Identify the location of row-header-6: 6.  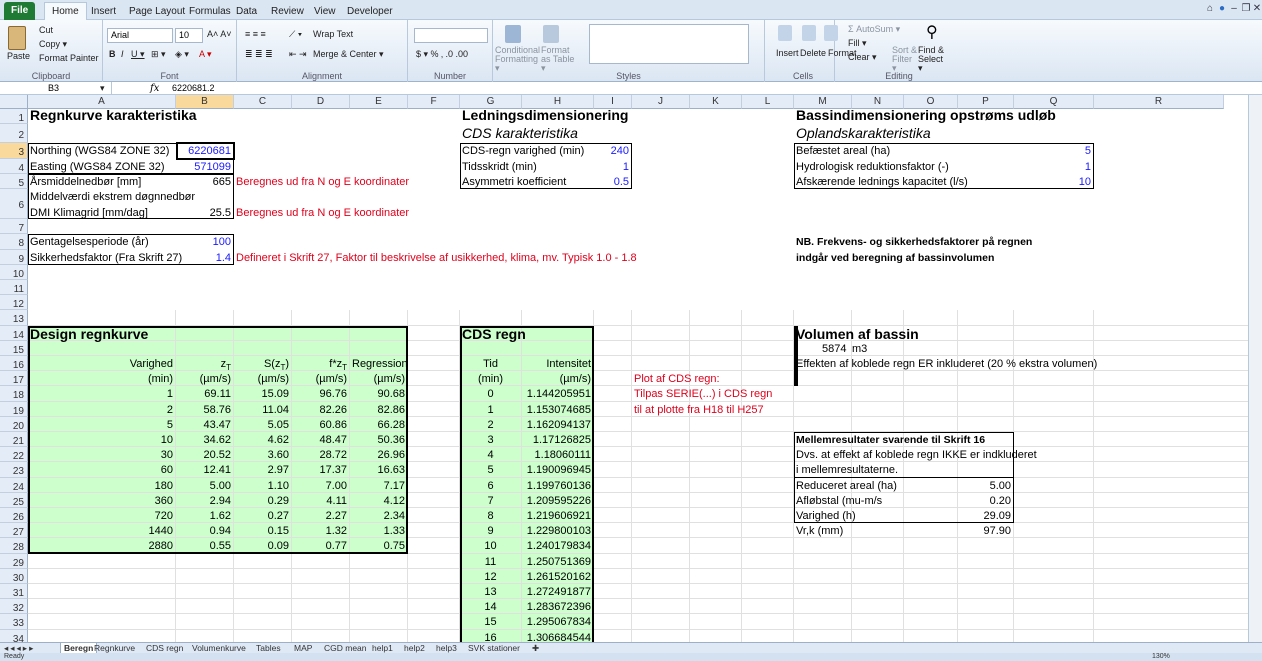
(14, 204).